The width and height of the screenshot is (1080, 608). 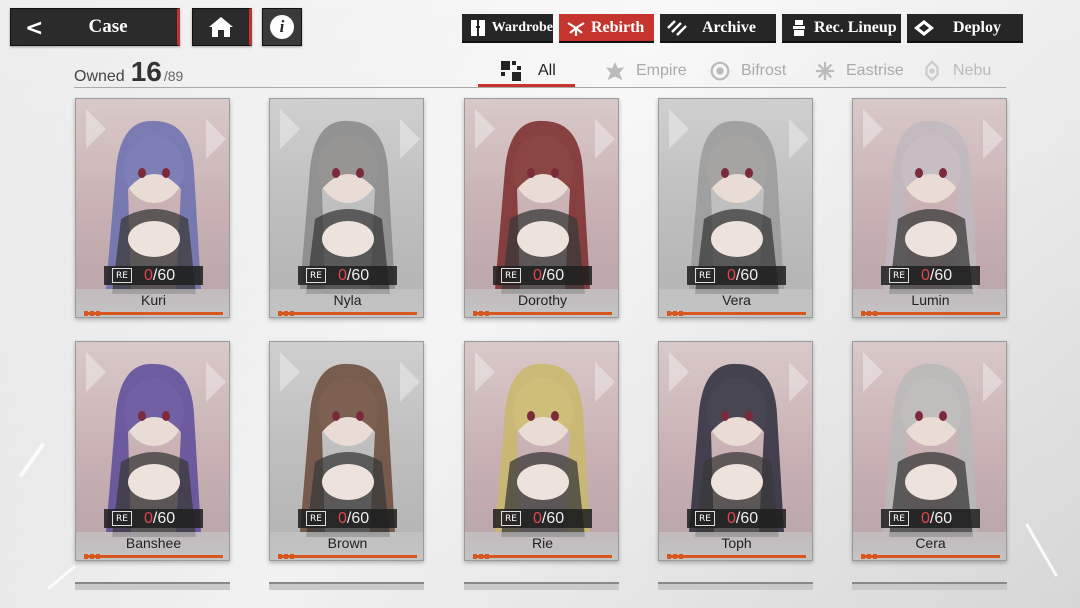 I want to click on owned-label: Owned, so click(x=99, y=76).